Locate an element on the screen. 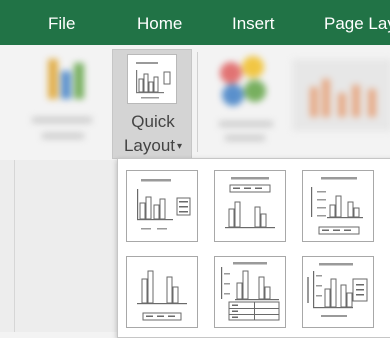  layout-6-icon is located at coordinates (337, 290).